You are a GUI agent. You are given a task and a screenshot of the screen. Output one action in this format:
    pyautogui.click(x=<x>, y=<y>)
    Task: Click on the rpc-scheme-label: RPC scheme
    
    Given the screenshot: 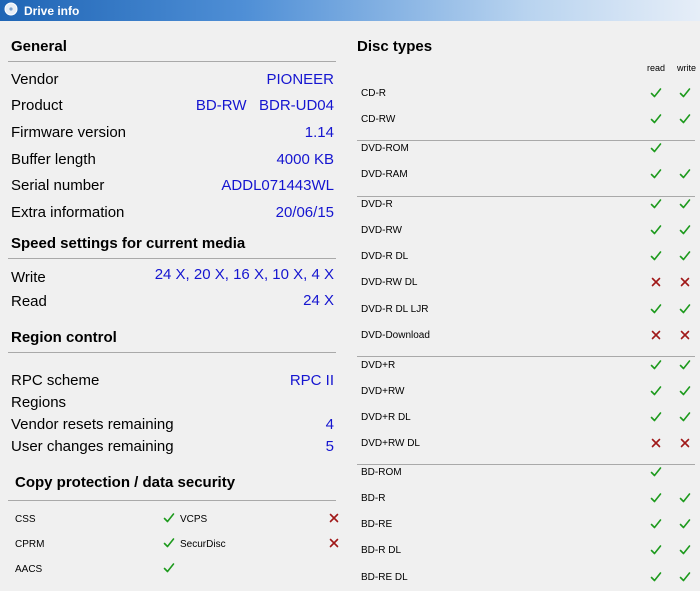 What is the action you would take?
    pyautogui.click(x=55, y=380)
    